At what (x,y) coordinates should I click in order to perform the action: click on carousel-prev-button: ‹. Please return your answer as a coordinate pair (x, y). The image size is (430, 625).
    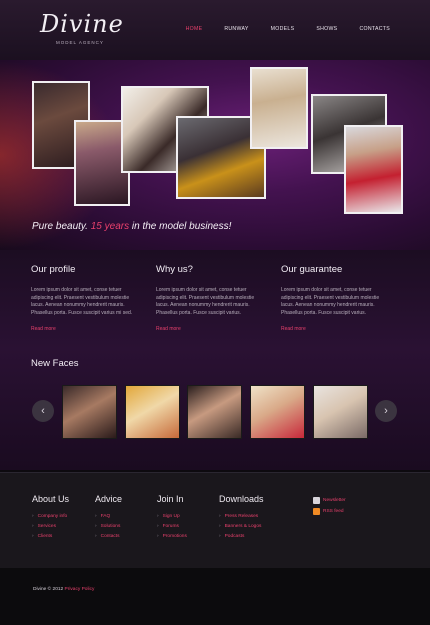
    Looking at the image, I should click on (43, 411).